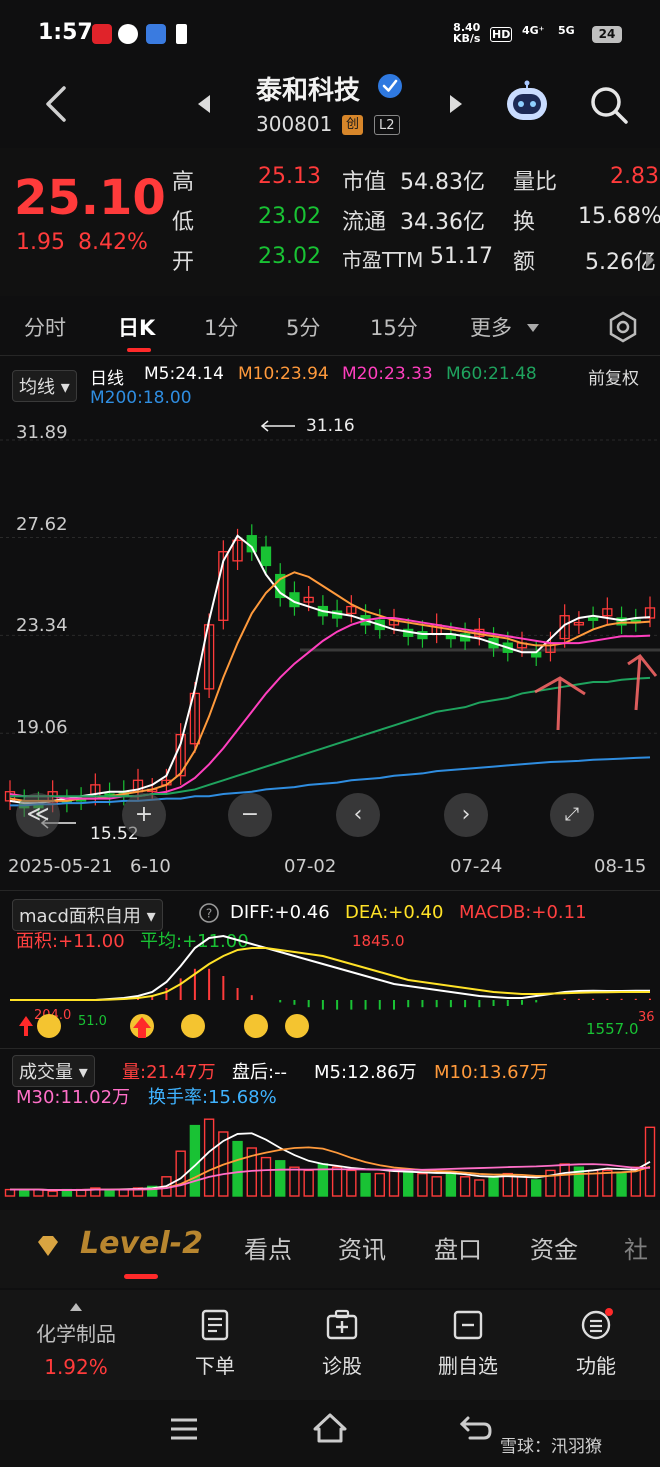 Image resolution: width=660 pixels, height=1467 pixels. I want to click on remove-watchlist-button: 删自选, so click(468, 1343).